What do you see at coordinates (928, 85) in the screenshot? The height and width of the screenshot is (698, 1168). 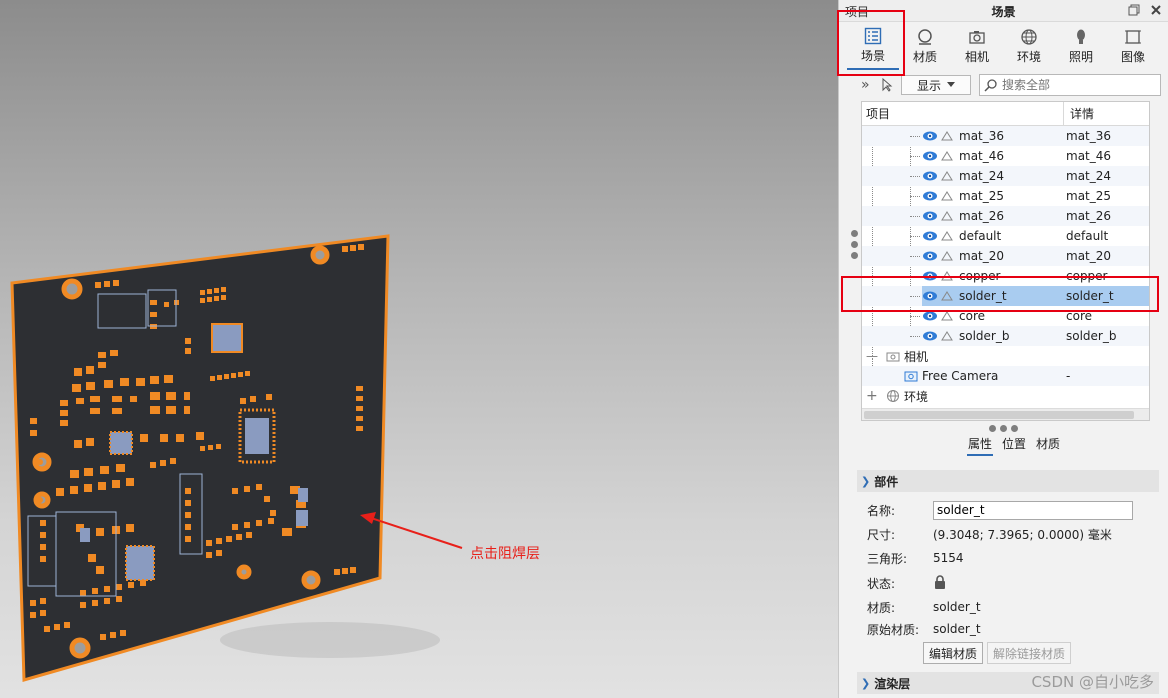 I see `show-dropdown-label: 显示` at bounding box center [928, 85].